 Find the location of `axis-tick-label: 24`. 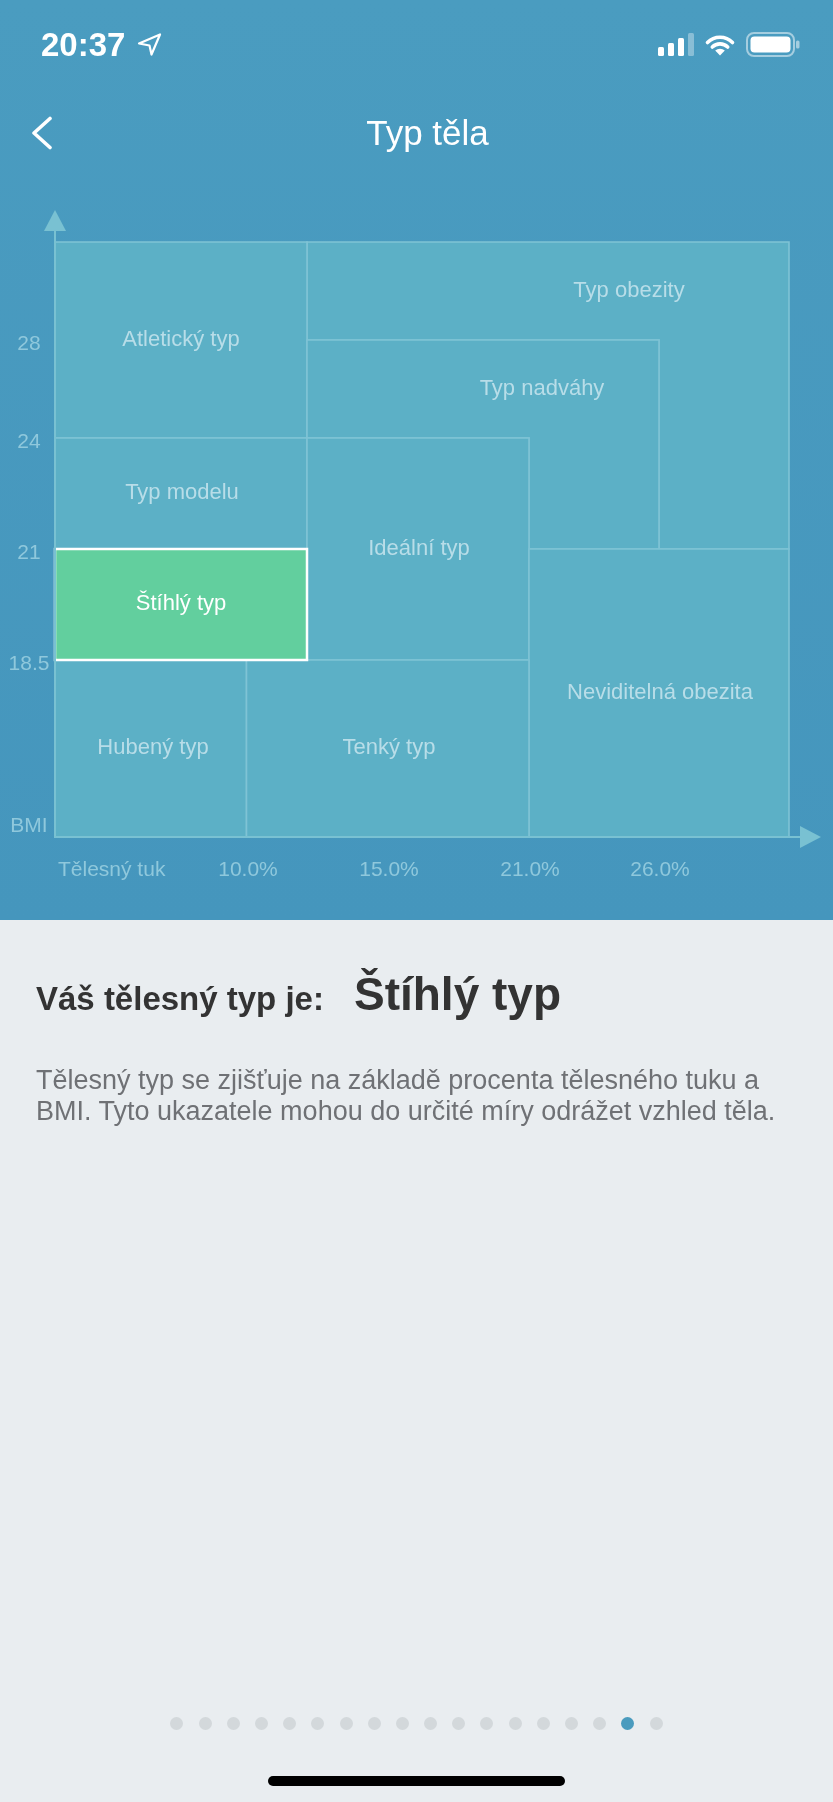

axis-tick-label: 24 is located at coordinates (29, 440).